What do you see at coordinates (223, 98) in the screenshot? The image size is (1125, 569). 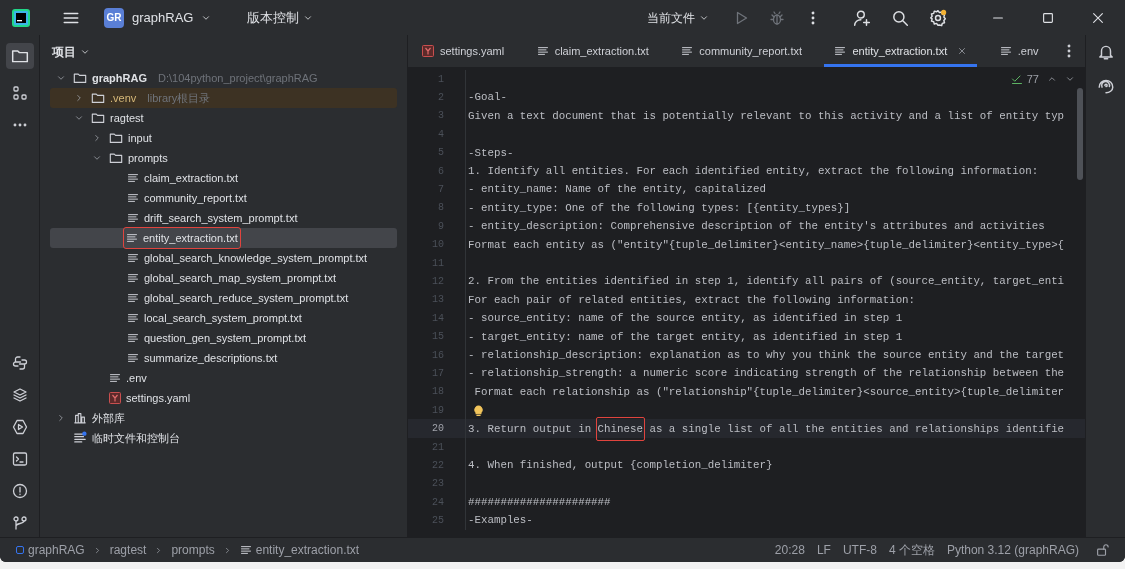 I see `excluded-row: .venv library根目录` at bounding box center [223, 98].